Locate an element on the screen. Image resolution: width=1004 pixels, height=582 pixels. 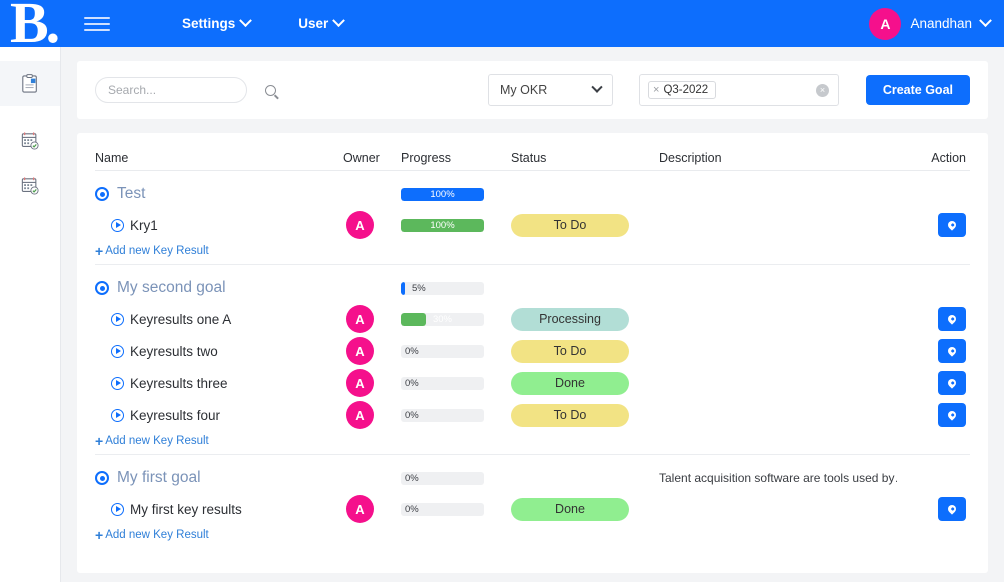
filter-toolbar: My OKR × Q3-2022 × Create Goal is located at coordinates (532, 90).